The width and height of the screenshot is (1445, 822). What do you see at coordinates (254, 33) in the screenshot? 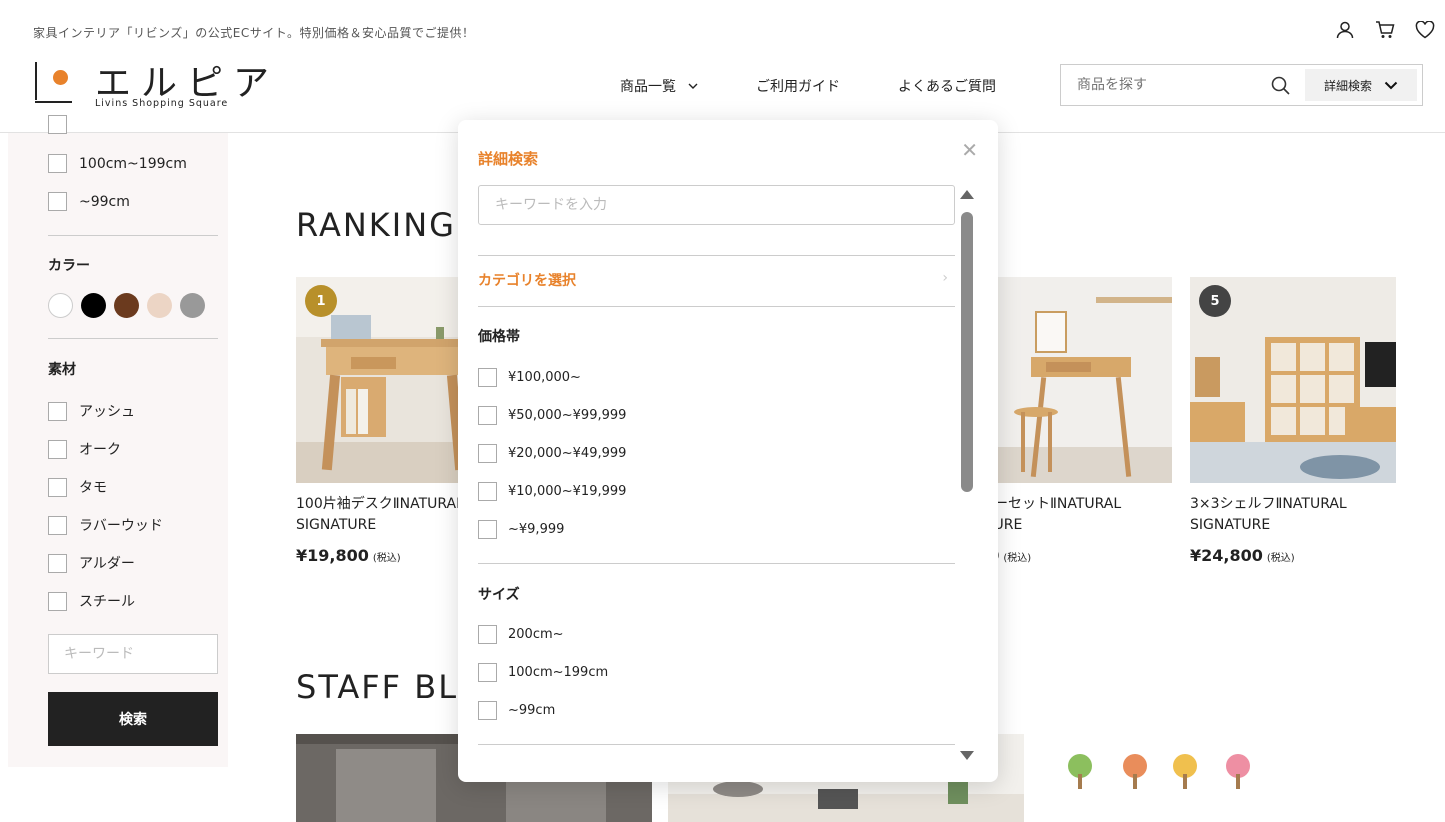
I see `tagline: 家具インテリア「リビンズ」の公式ECサイト。特別価格＆安心品質でご提供！` at bounding box center [254, 33].